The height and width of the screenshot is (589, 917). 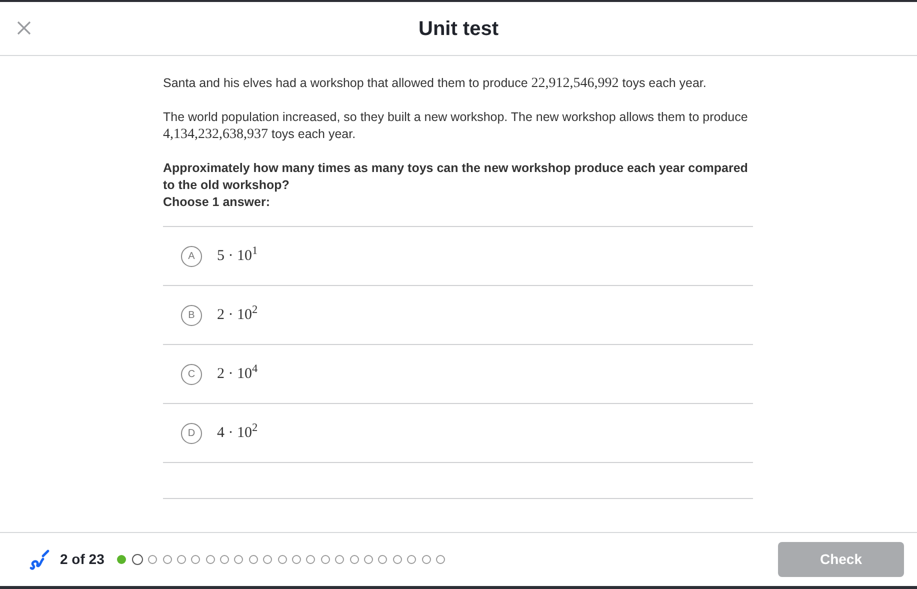 I want to click on question-prompt: Approximately how many times as many toys can the new workshop produce each year compared to the old workshop?, so click(x=456, y=177).